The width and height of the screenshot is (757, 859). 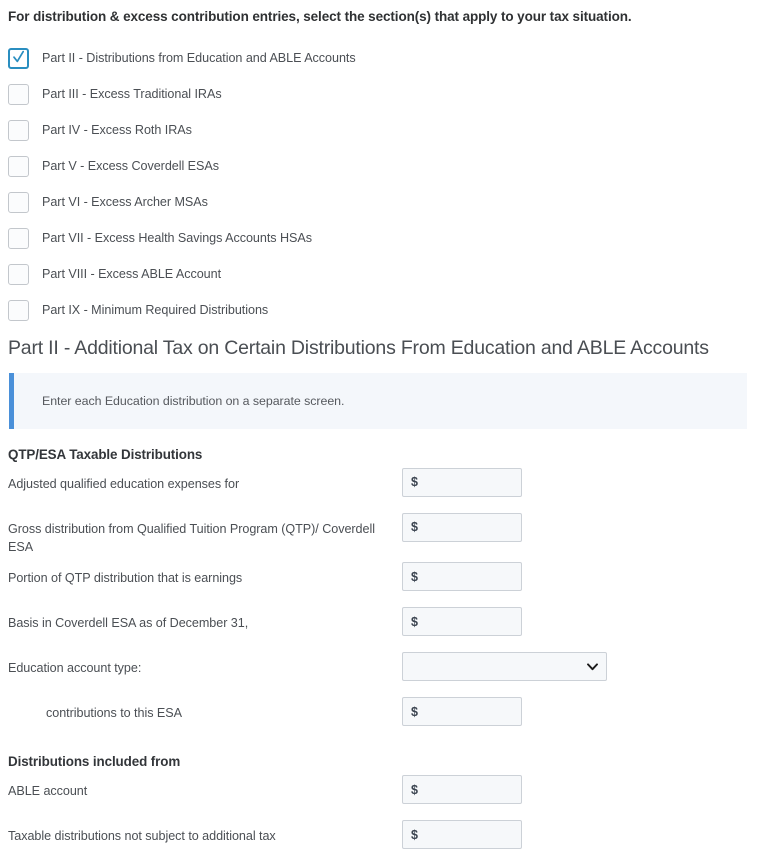 What do you see at coordinates (130, 166) in the screenshot?
I see `checkbox-label: Part V - Excess Coverdell ESAs` at bounding box center [130, 166].